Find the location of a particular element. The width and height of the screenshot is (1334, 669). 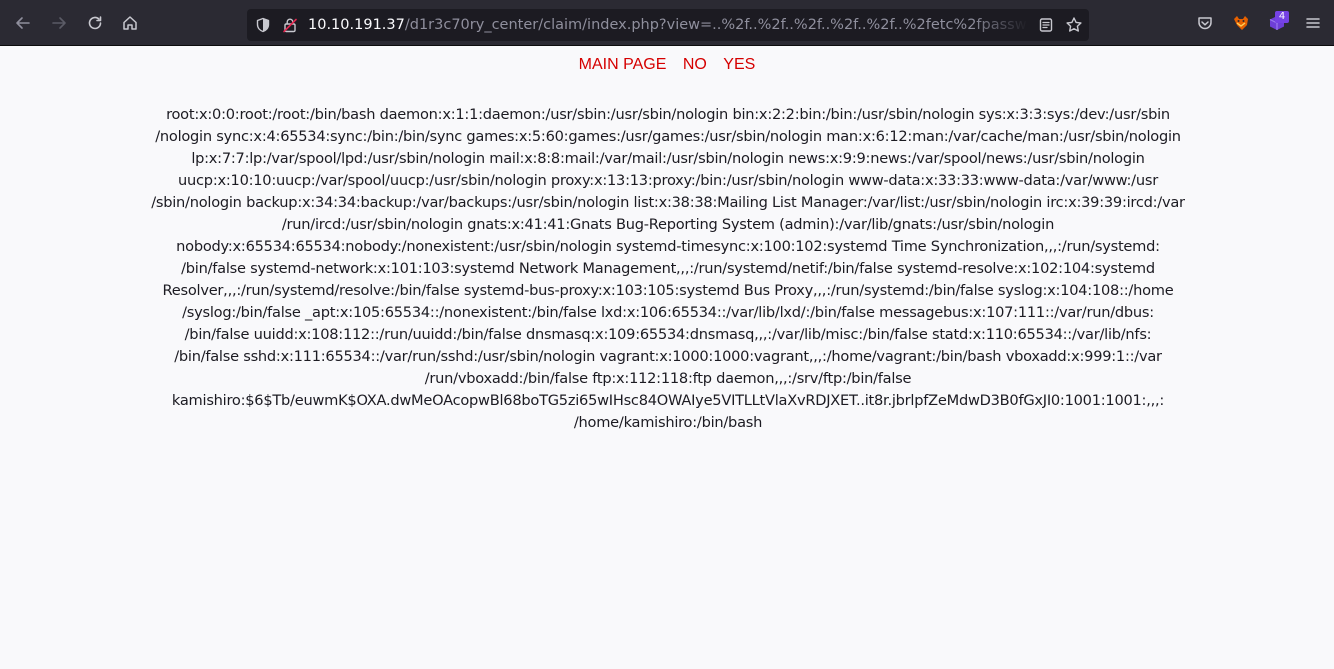

home-icon is located at coordinates (130, 23).